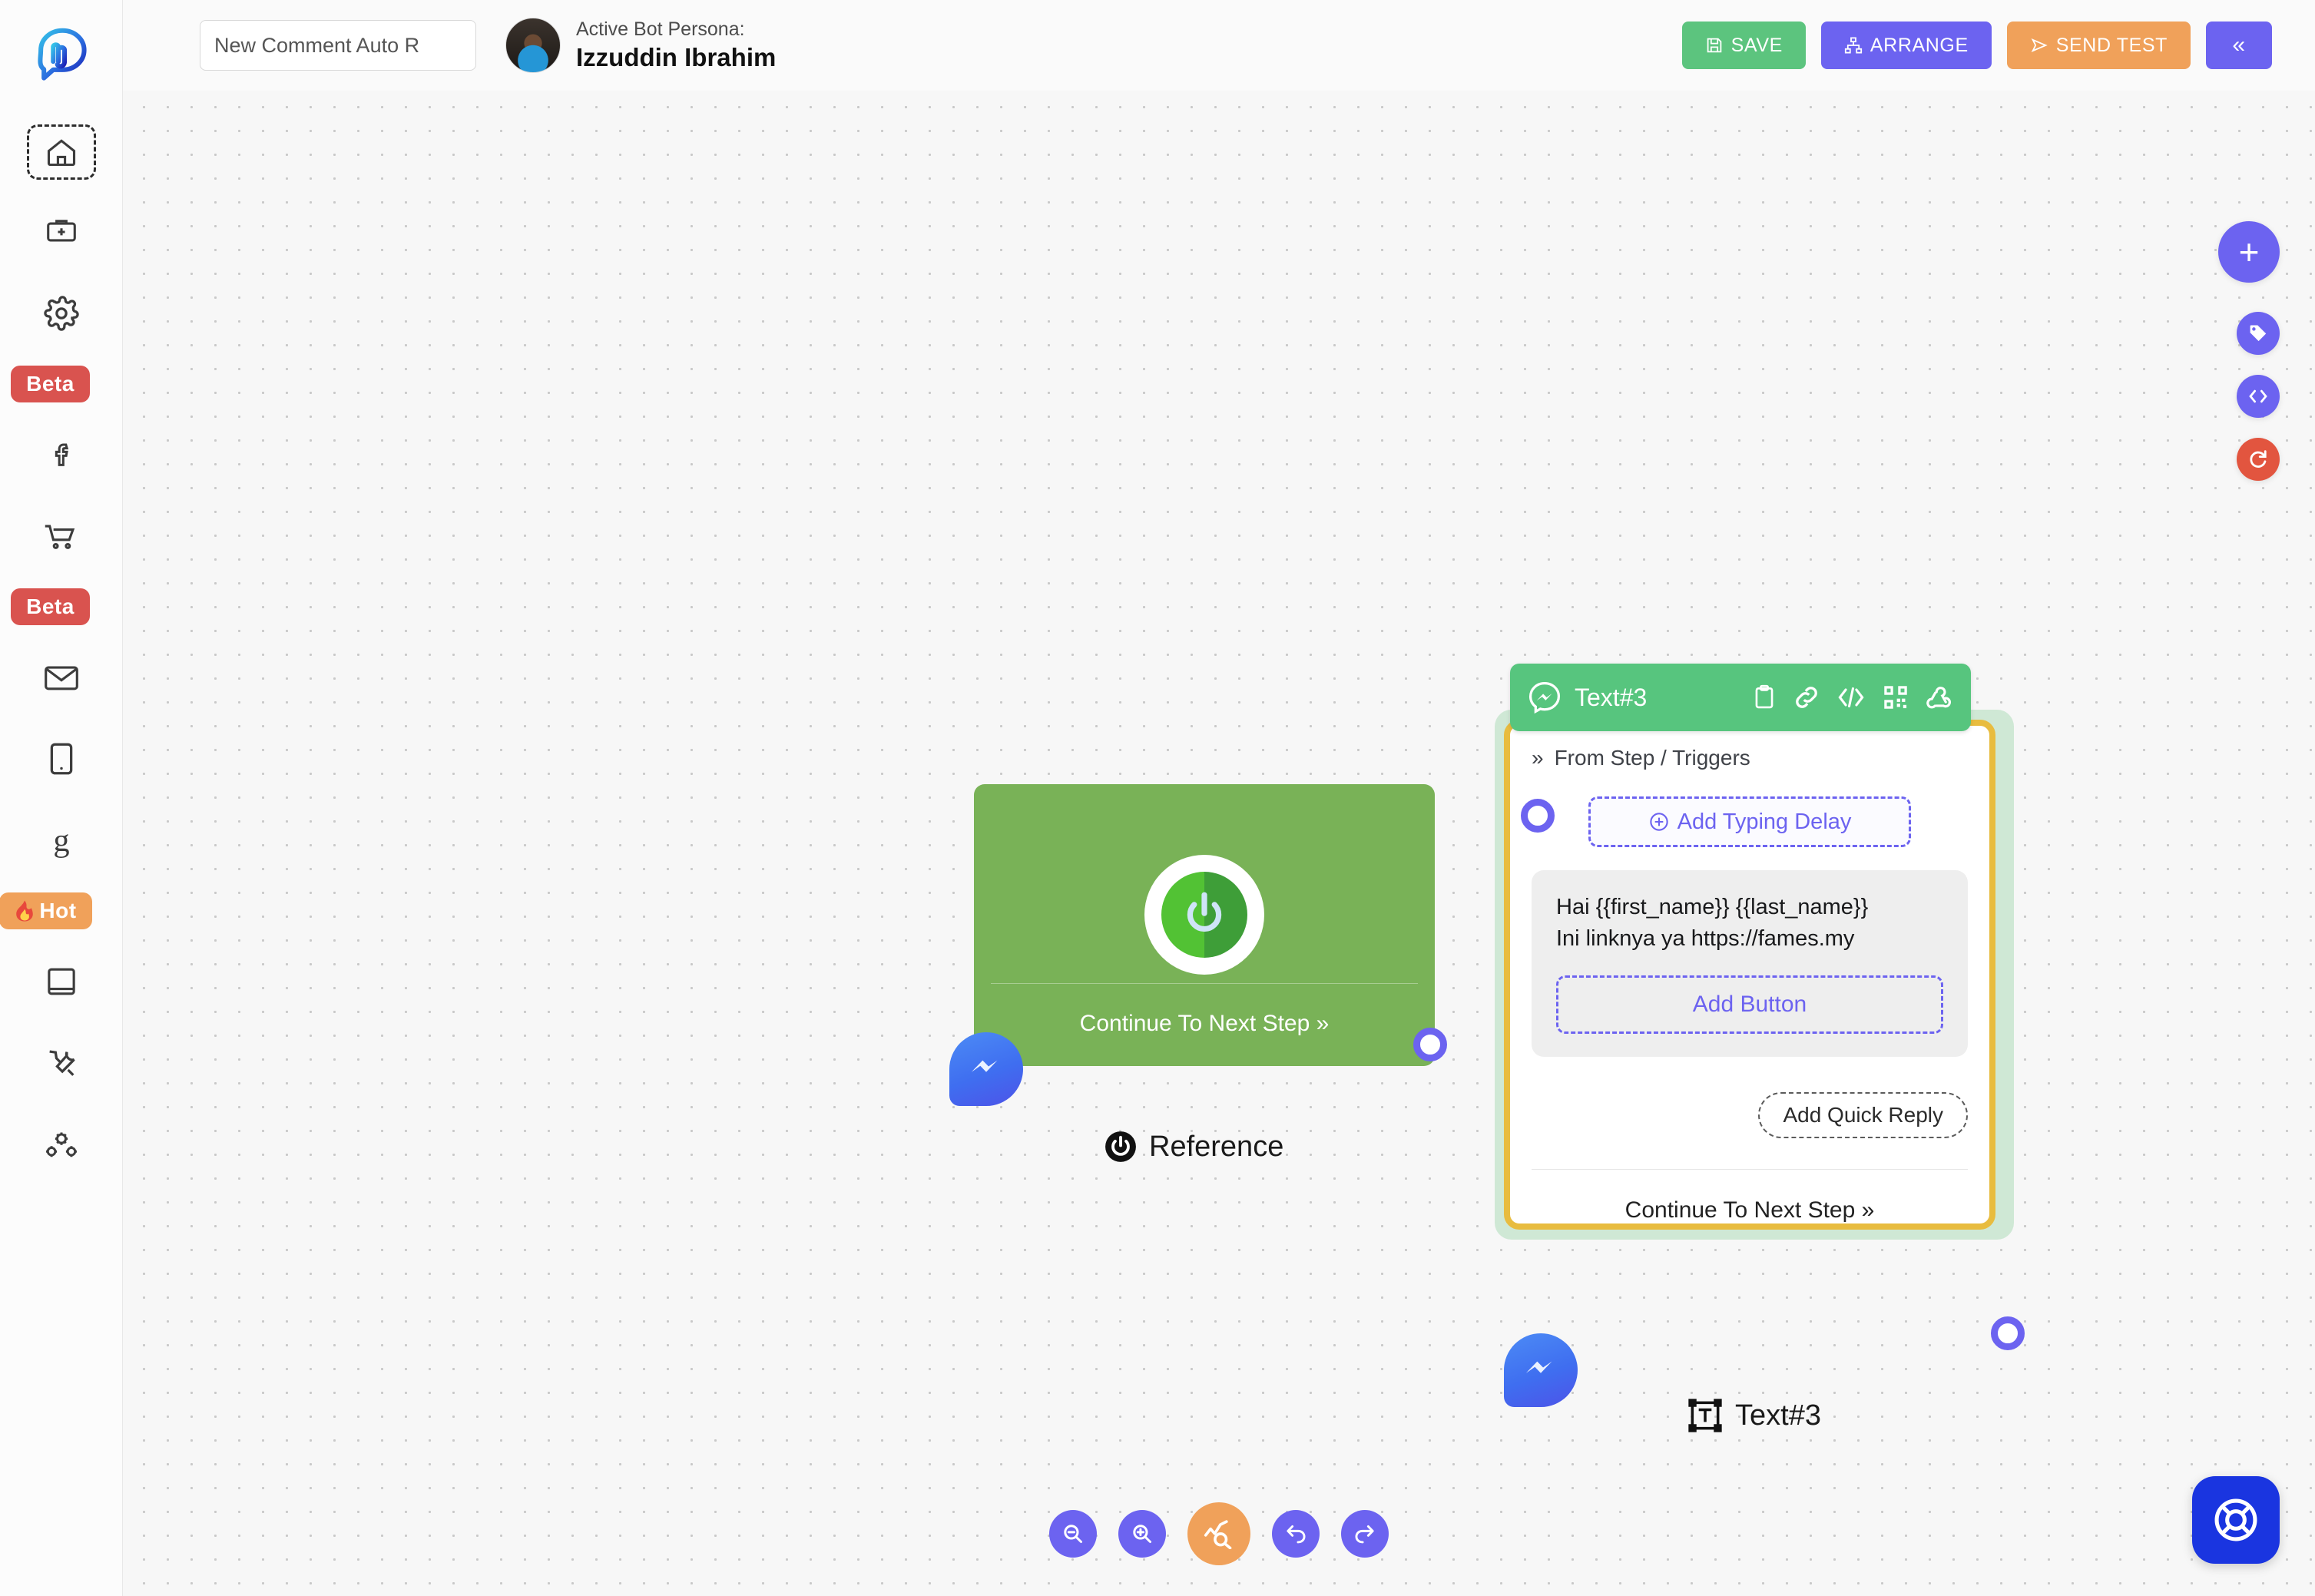  Describe the element at coordinates (61, 759) in the screenshot. I see `sidebar-item-sms` at that location.